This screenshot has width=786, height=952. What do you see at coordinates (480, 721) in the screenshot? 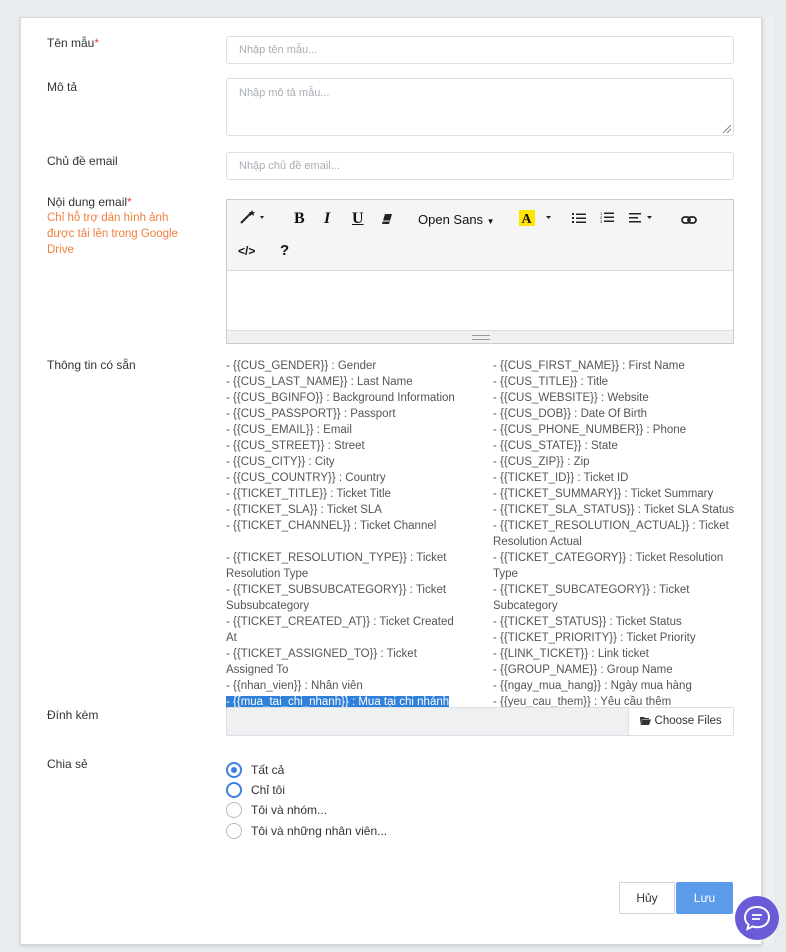
I see `file-input: Choose Files` at bounding box center [480, 721].